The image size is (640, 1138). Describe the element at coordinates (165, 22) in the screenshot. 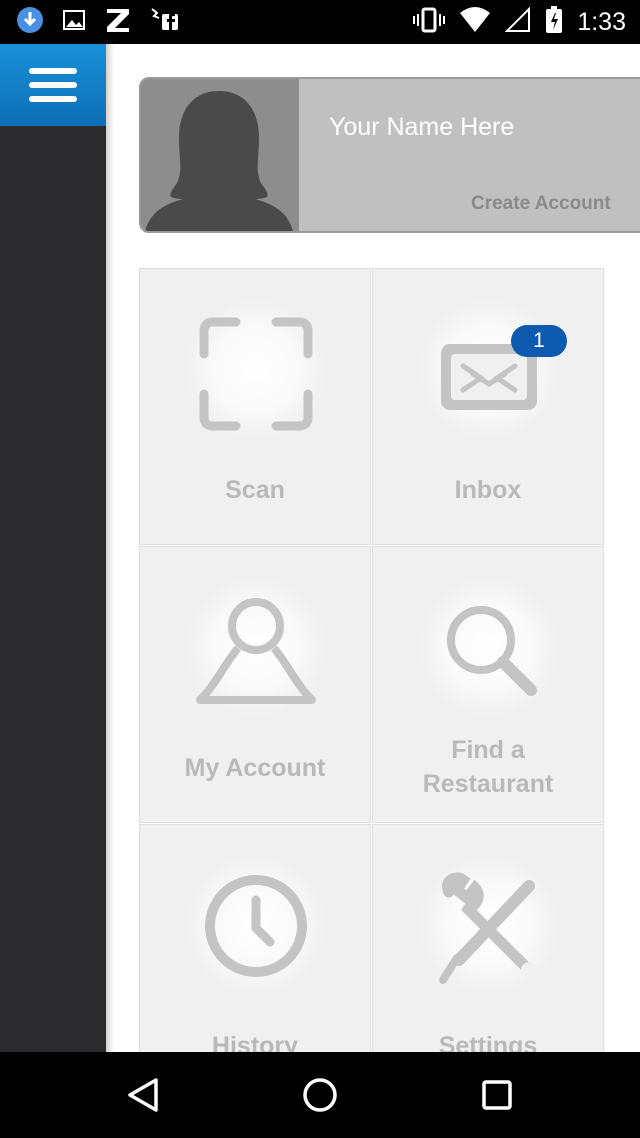

I see `facebook-icon` at that location.